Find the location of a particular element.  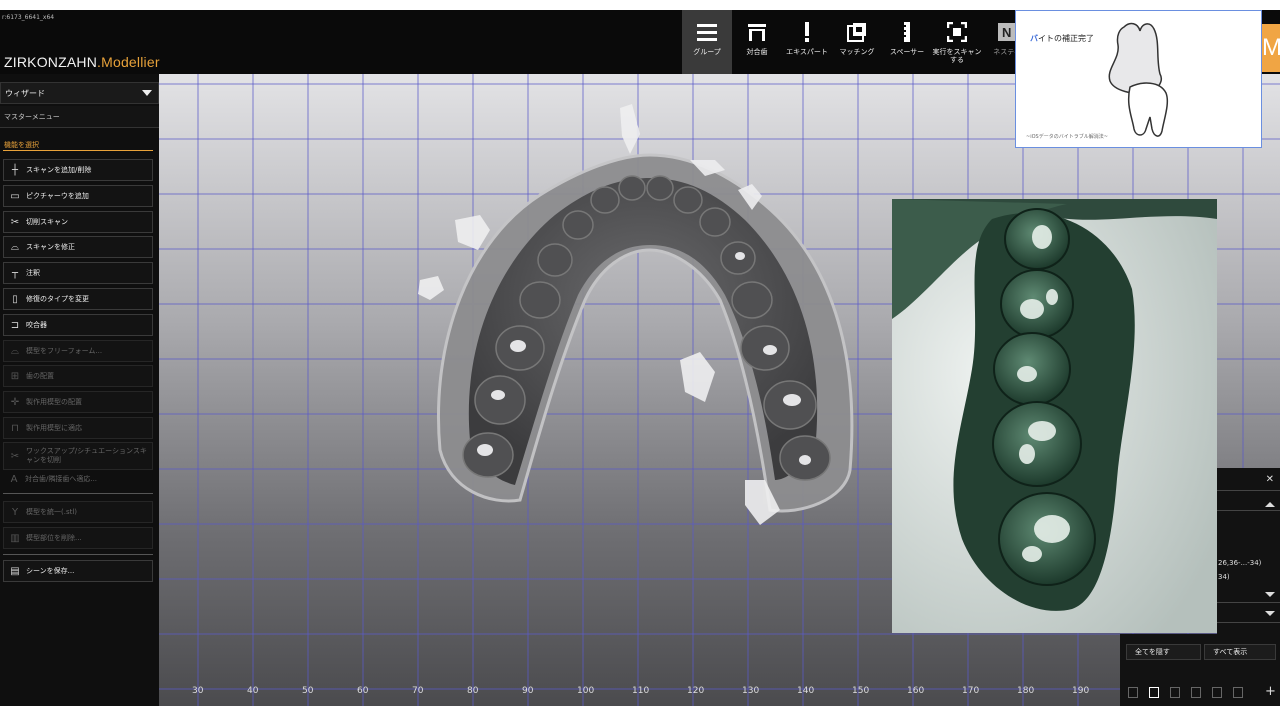

toolbar-label: エキスパート is located at coordinates (807, 52).